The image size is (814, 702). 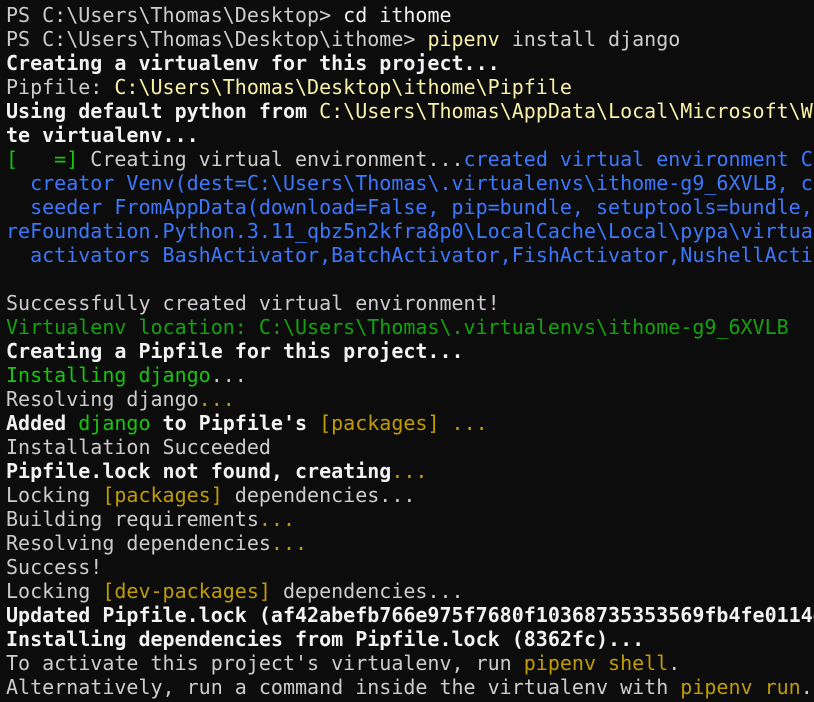 What do you see at coordinates (54, 567) in the screenshot?
I see `terminal-text-segment: Success!` at bounding box center [54, 567].